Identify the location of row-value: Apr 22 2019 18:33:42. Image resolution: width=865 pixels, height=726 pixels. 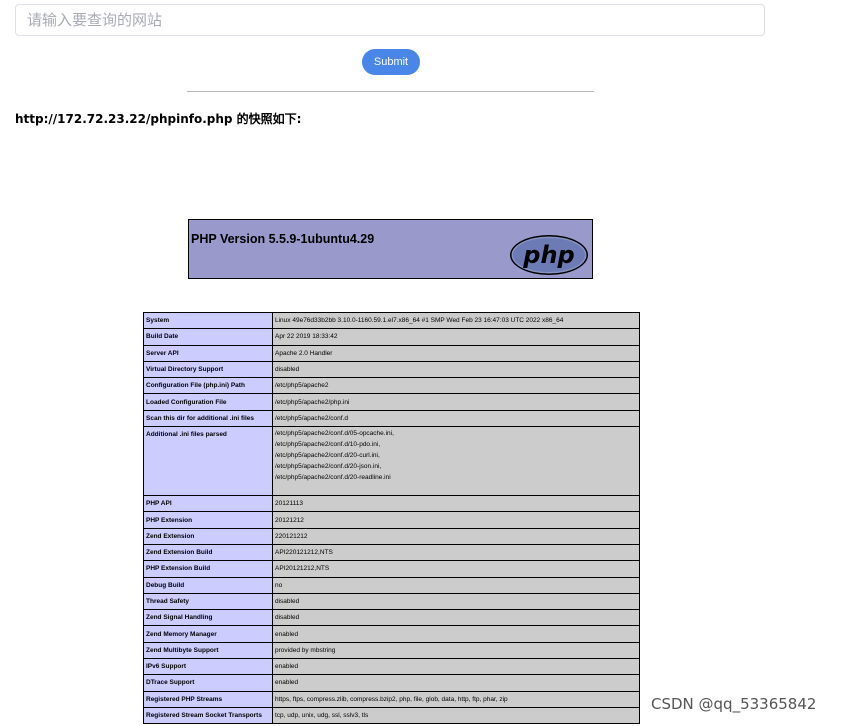
(456, 337).